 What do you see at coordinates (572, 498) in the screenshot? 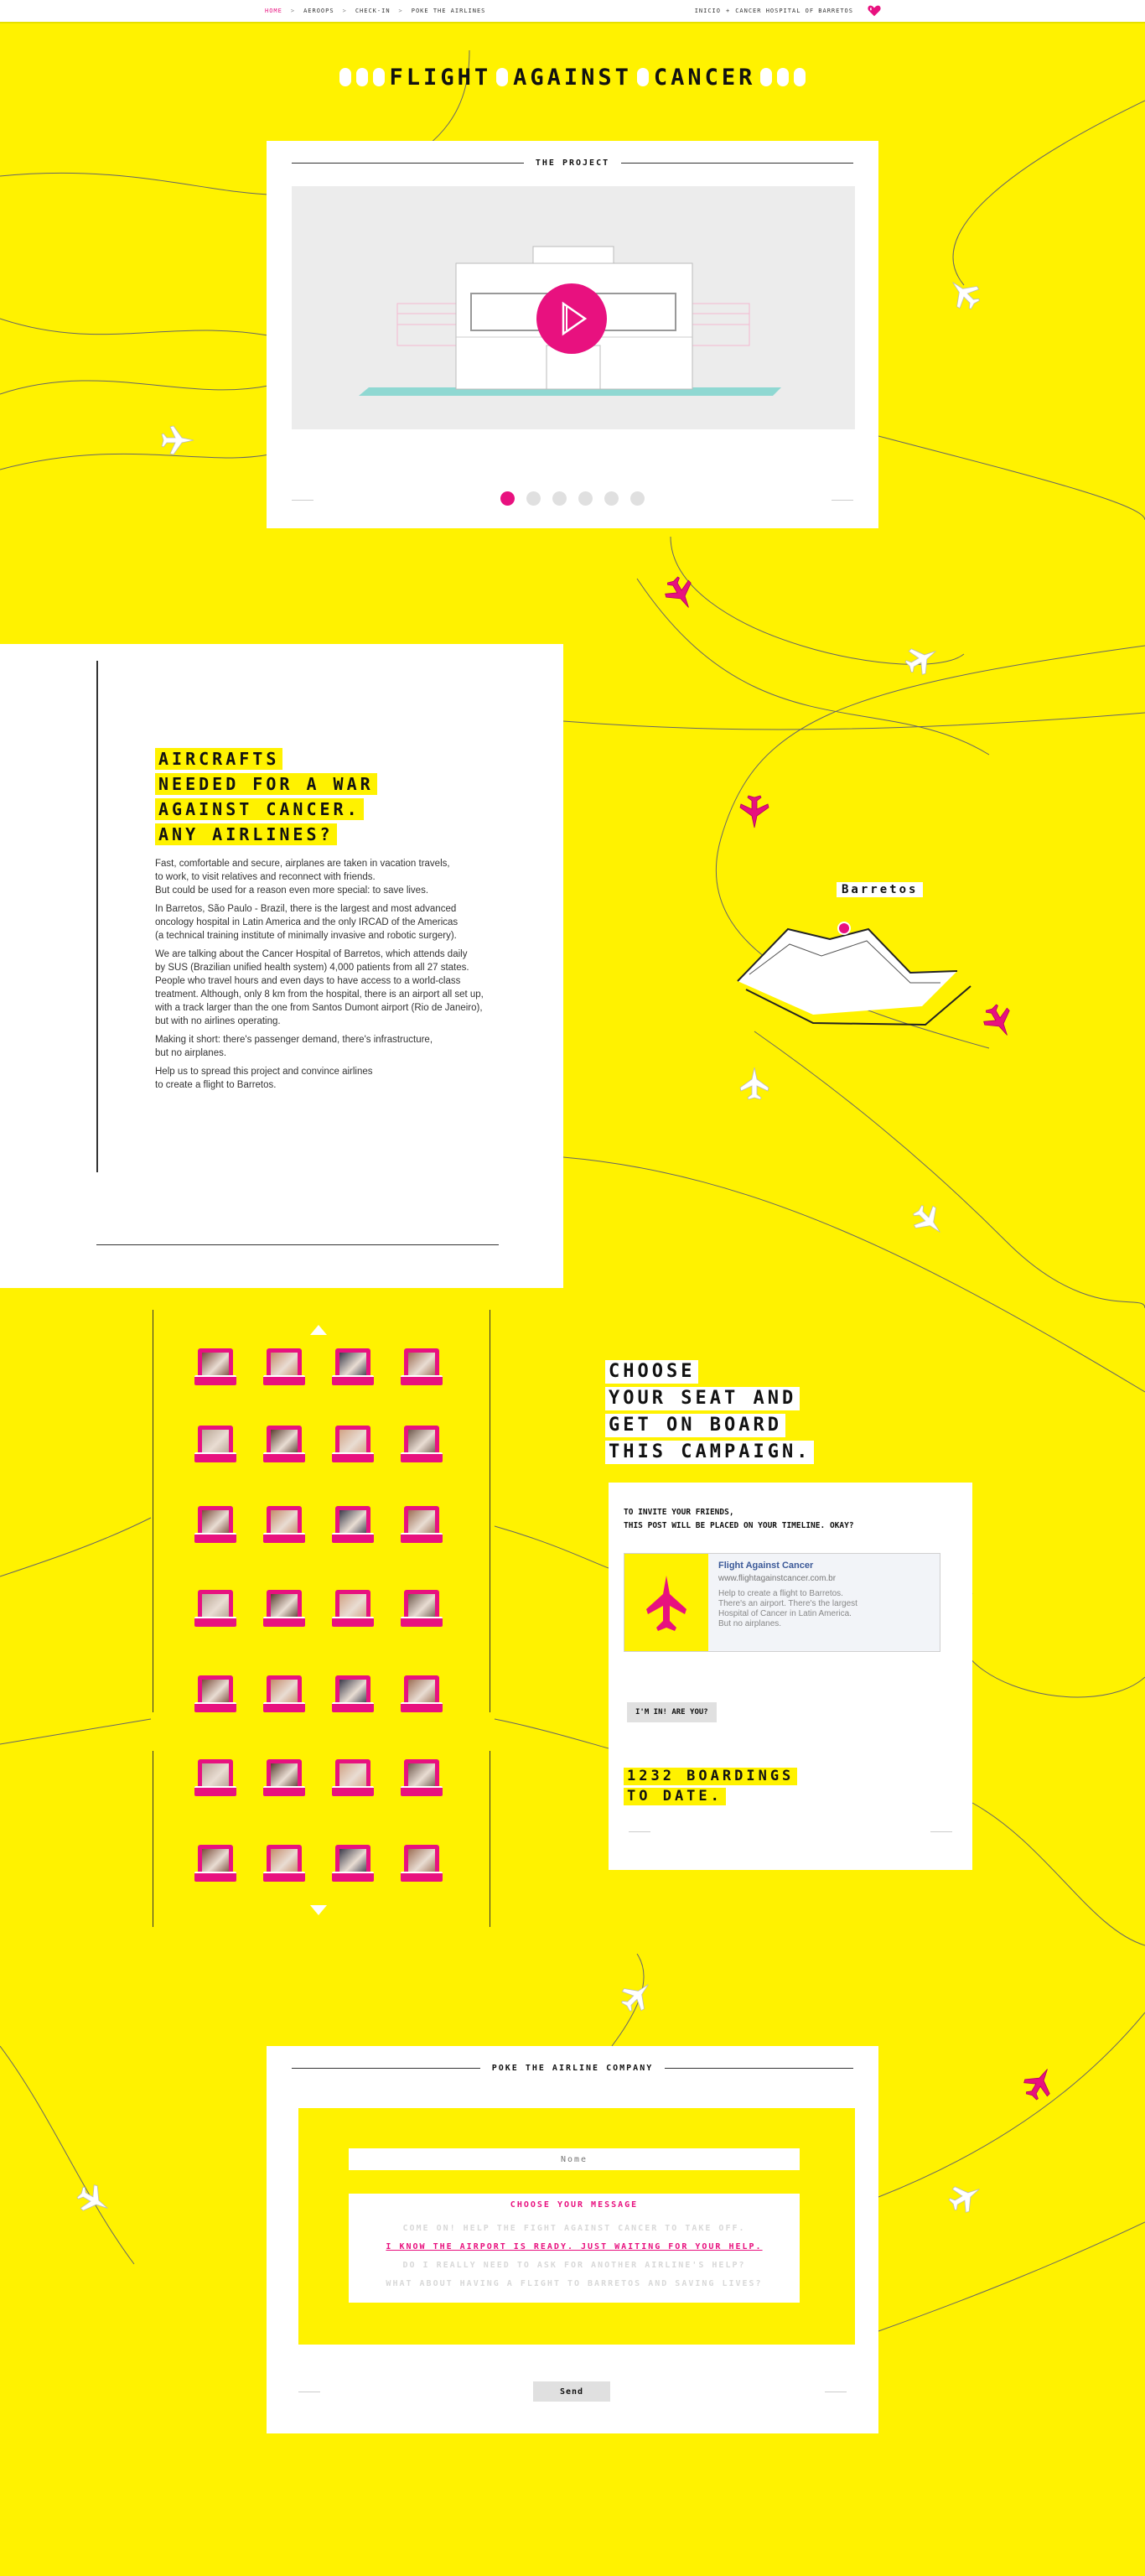
I see `slide-pagination` at bounding box center [572, 498].